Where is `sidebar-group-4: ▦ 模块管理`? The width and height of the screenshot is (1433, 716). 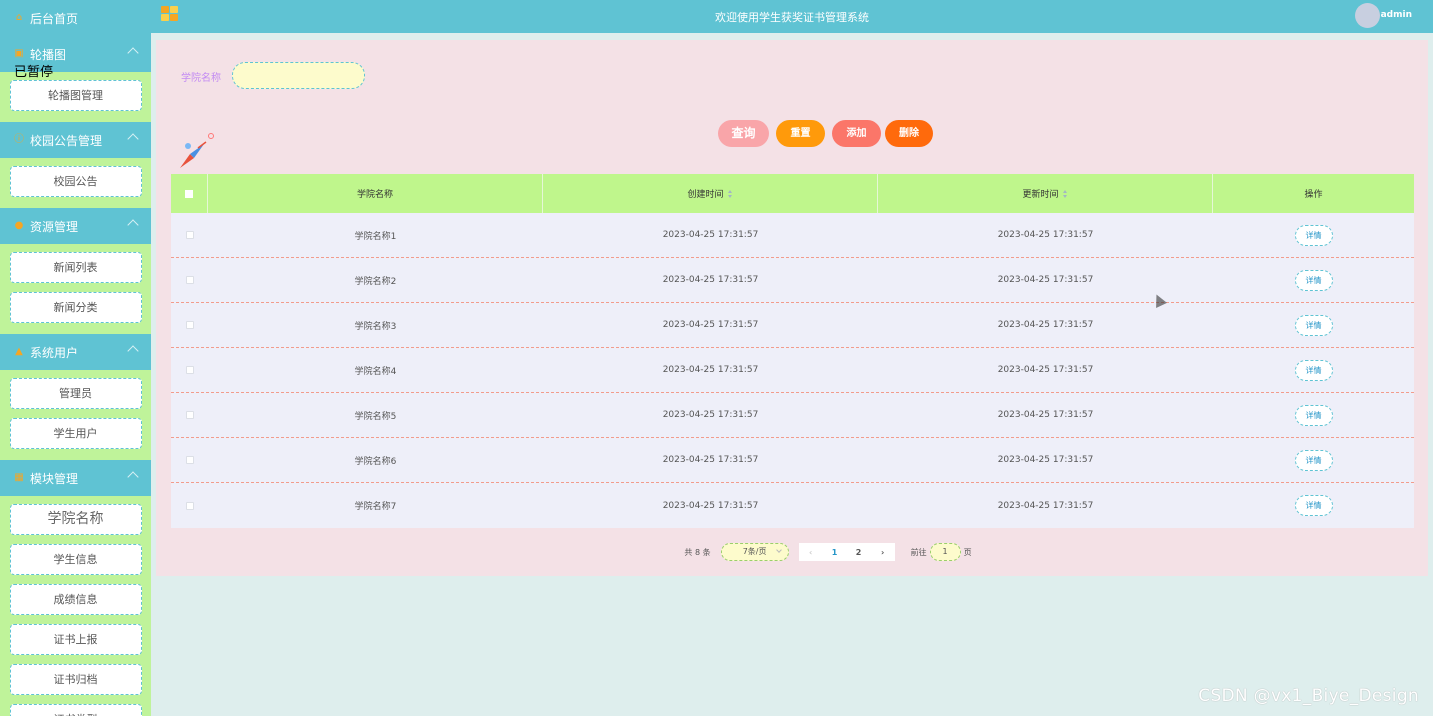 sidebar-group-4: ▦ 模块管理 is located at coordinates (75, 478).